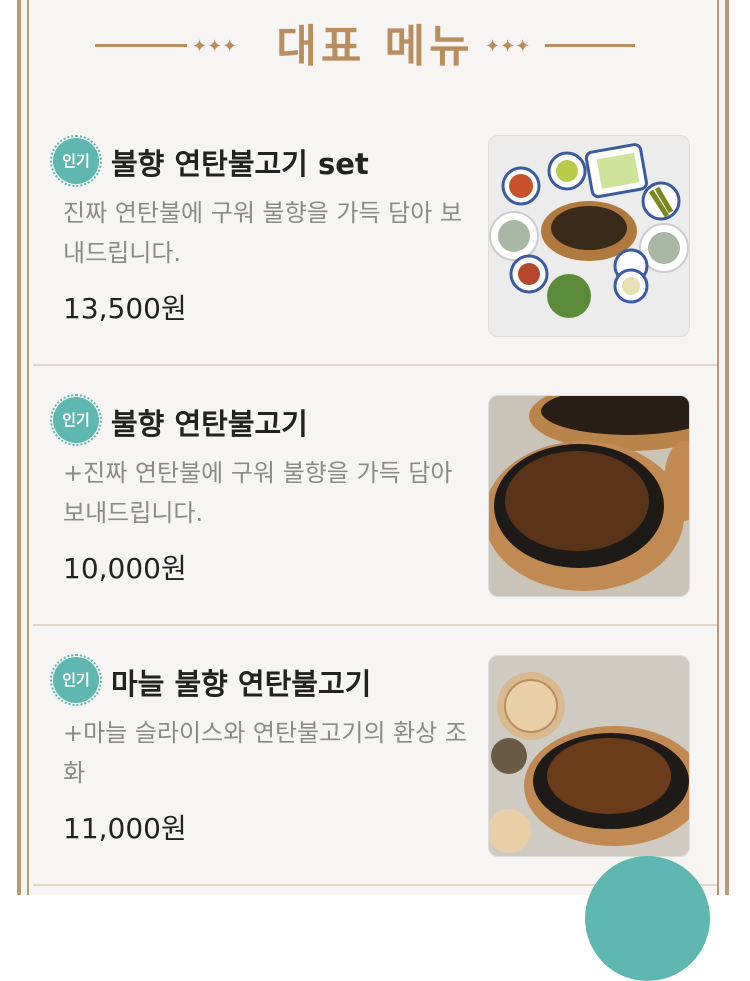 Image resolution: width=750 pixels, height=981 pixels. I want to click on menu-item-description: 진짜 연탄불에 구워 불향을 가득 담아 보내드립니다., so click(263, 233).